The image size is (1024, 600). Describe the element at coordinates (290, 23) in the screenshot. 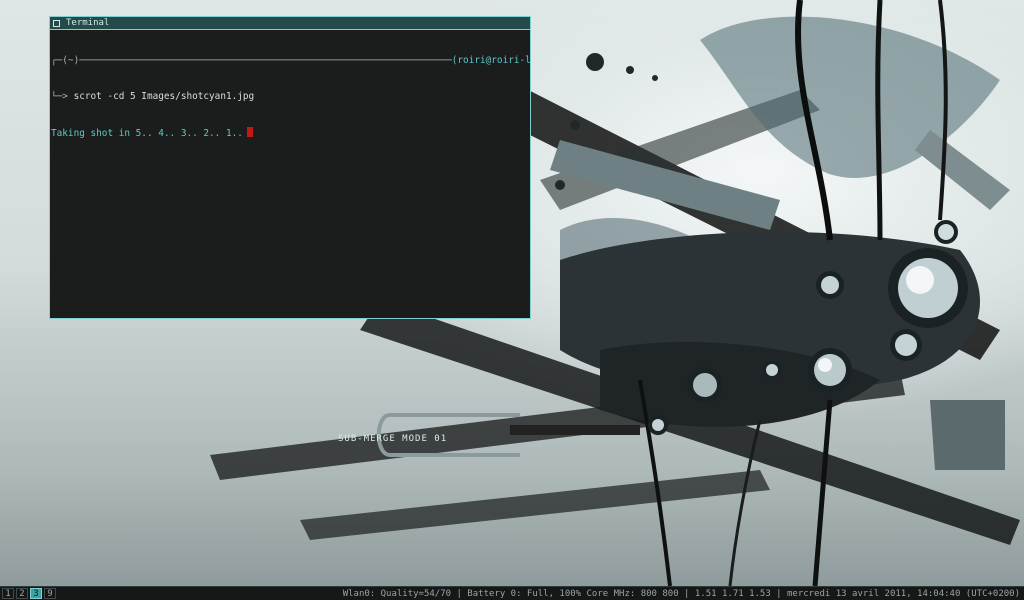

I see `terminal-titlebar: Terminal` at that location.